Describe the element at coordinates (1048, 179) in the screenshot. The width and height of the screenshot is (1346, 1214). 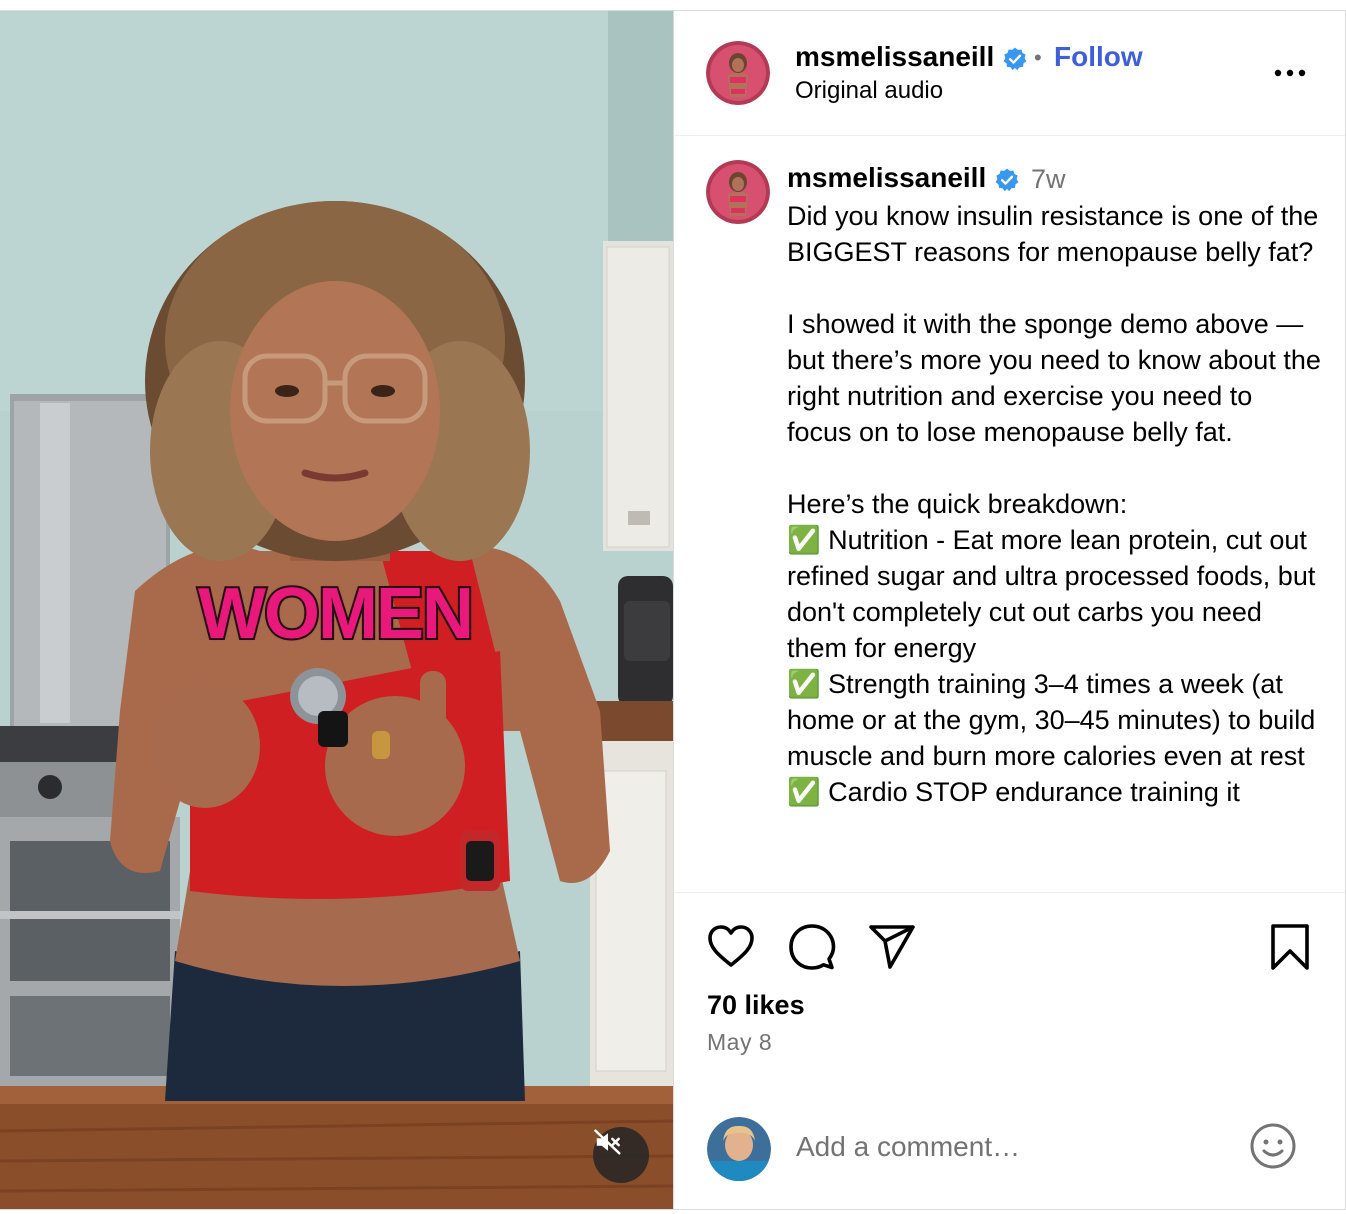
I see `post-time-ago: 7w` at that location.